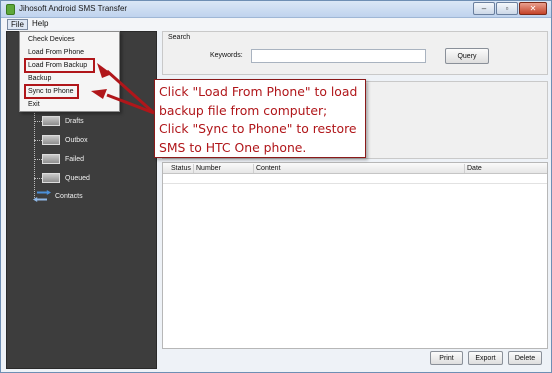 This screenshot has height=373, width=552. What do you see at coordinates (63, 121) in the screenshot?
I see `sidebar-item-drafts: Drafts` at bounding box center [63, 121].